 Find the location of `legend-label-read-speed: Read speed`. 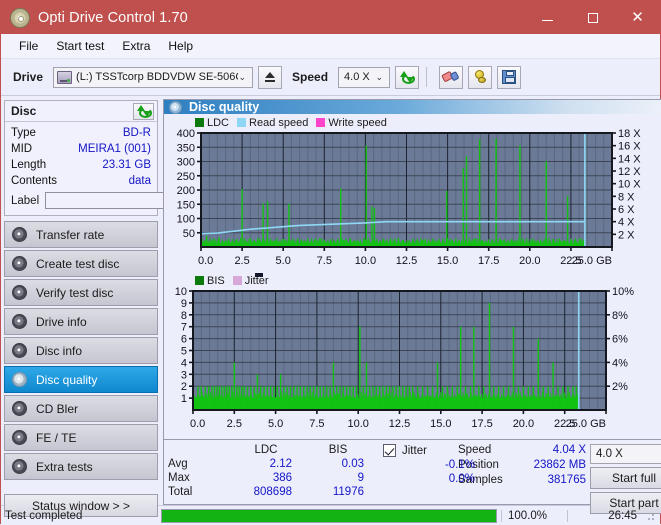

legend-label-read-speed: Read speed is located at coordinates (279, 122).